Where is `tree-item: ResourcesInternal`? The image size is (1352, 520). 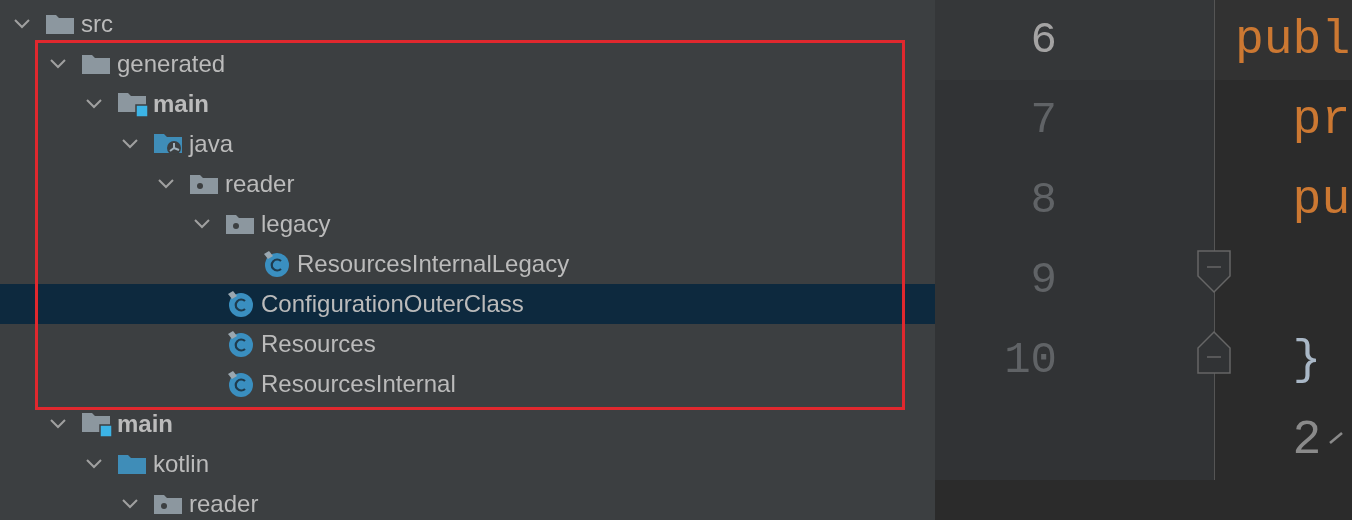
tree-item: ResourcesInternal is located at coordinates (467, 384).